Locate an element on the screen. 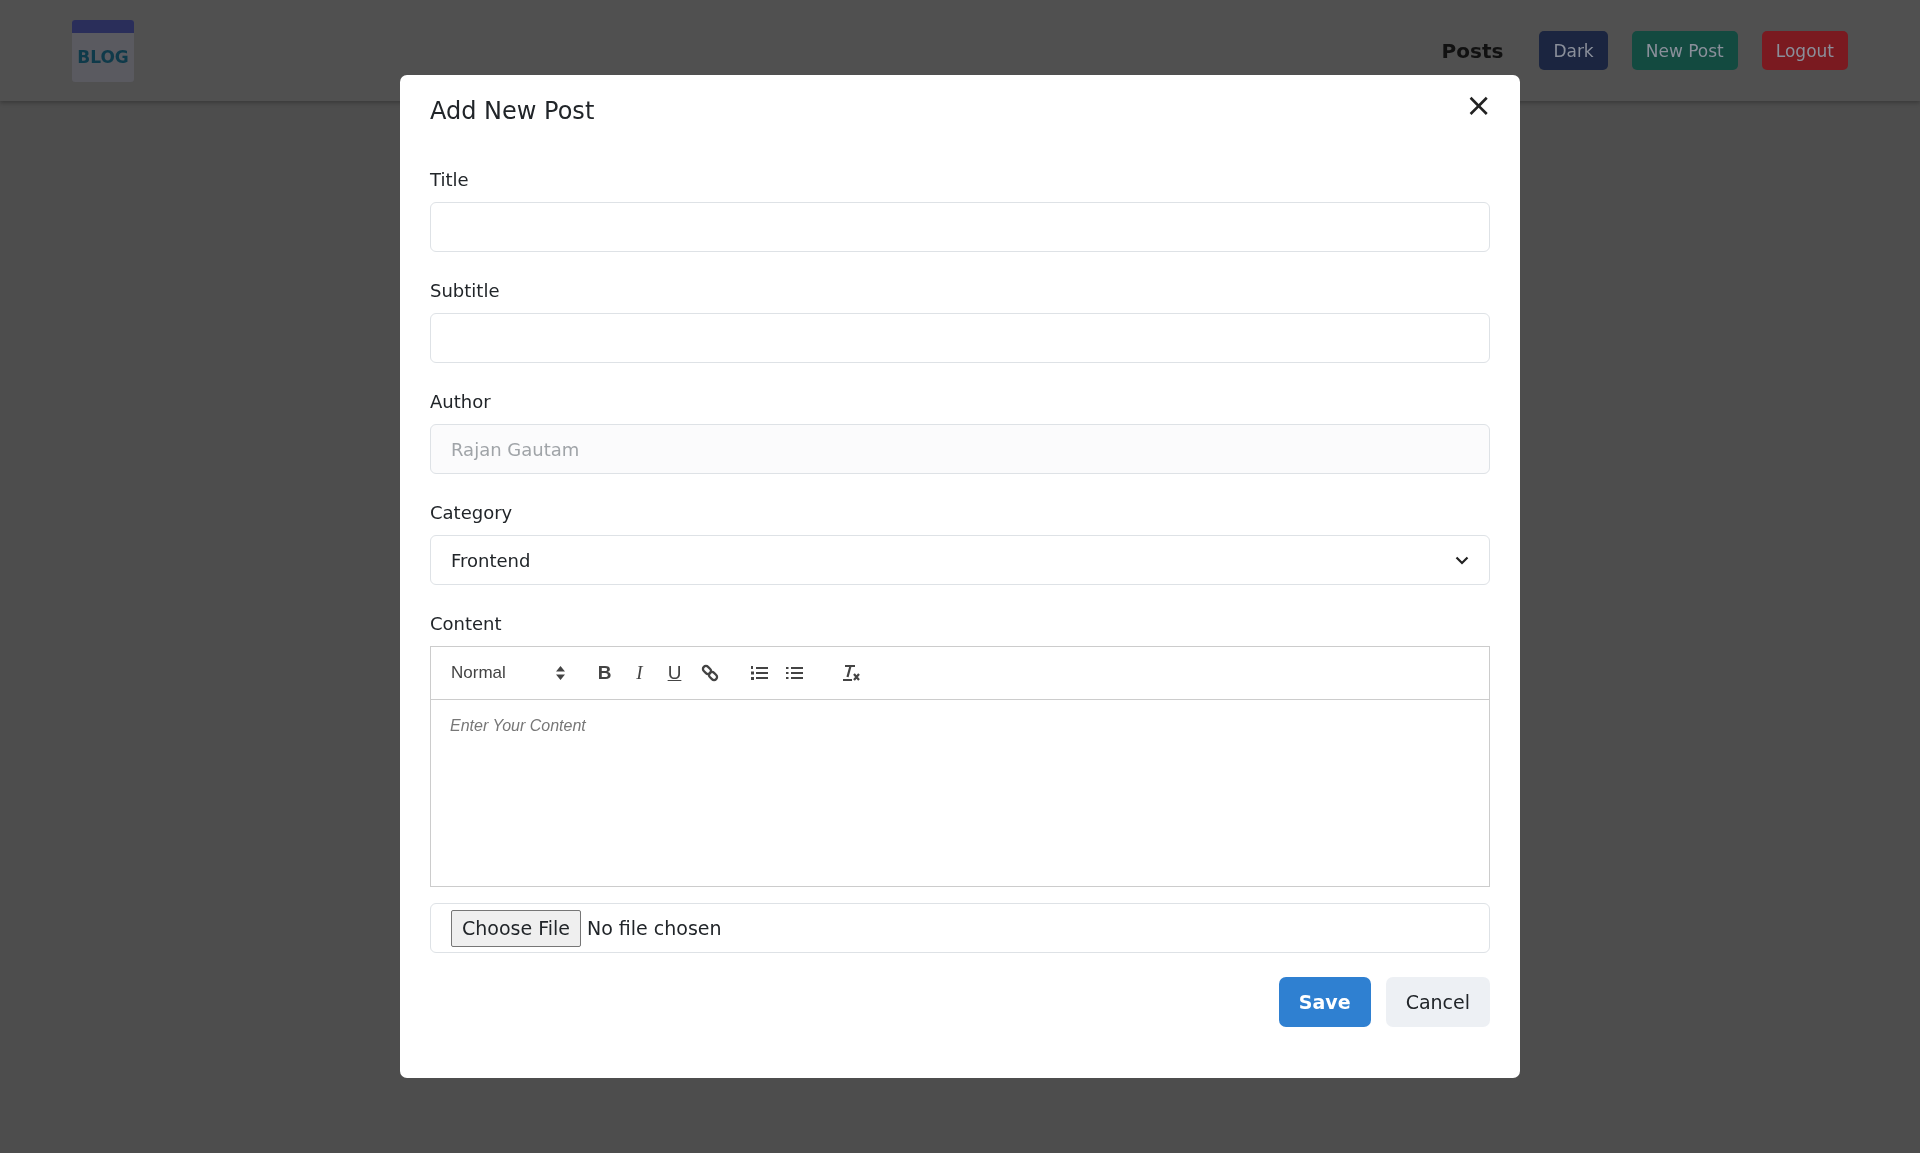 This screenshot has height=1153, width=1920. field-label: Subtitle is located at coordinates (465, 290).